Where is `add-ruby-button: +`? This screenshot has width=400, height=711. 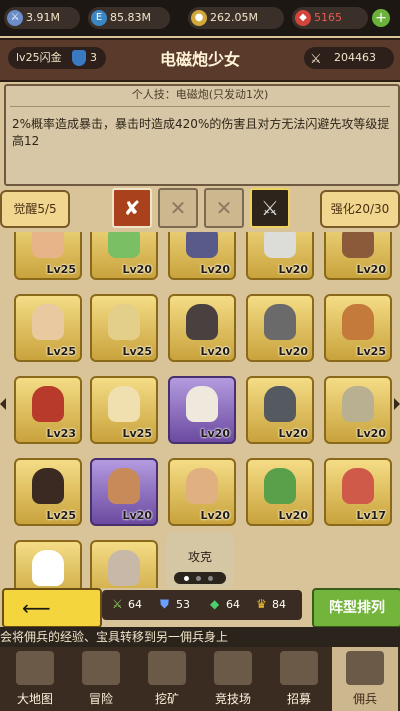
add-ruby-button: + is located at coordinates (381, 18).